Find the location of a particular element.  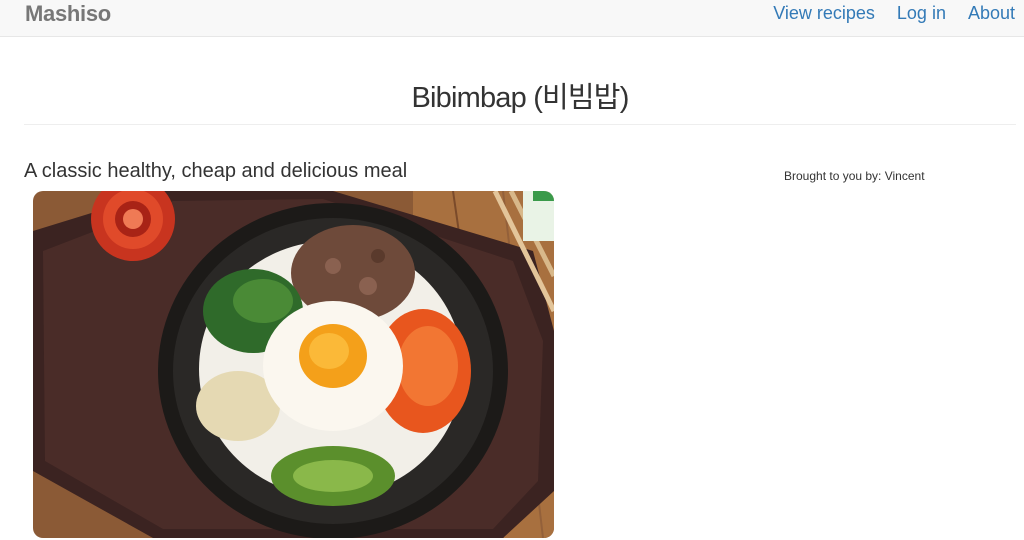

nav-link-view-recipes: View recipes is located at coordinates (824, 13).